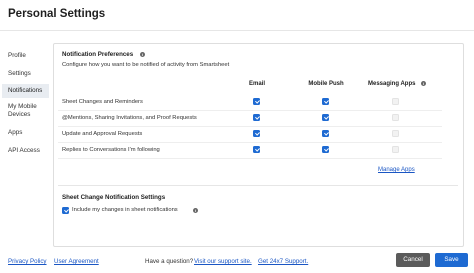 The width and height of the screenshot is (474, 273). Describe the element at coordinates (258, 185) in the screenshot. I see `section-divider` at that location.